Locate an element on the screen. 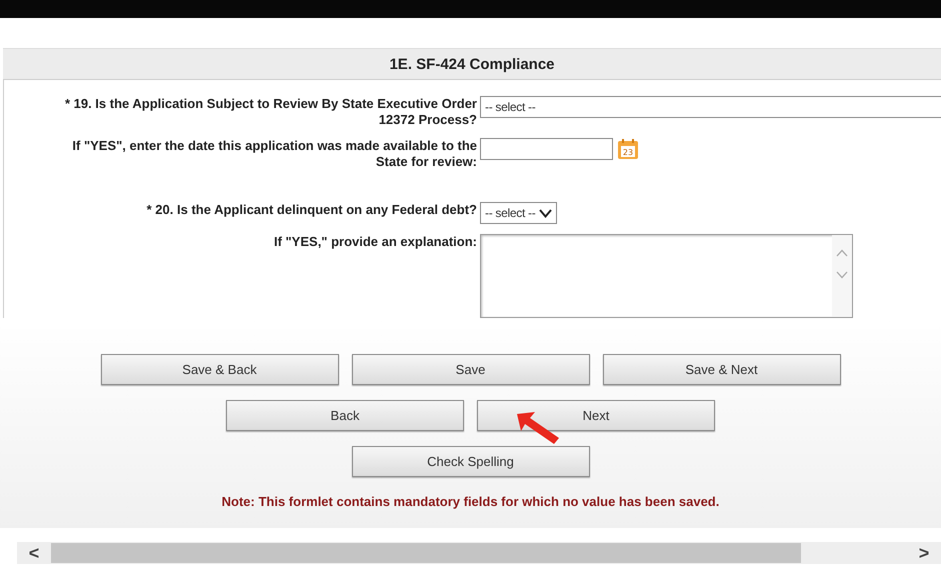 The width and height of the screenshot is (941, 579). field-label: If "YES", enter the date this application was made available to the State for review: is located at coordinates (274, 154).